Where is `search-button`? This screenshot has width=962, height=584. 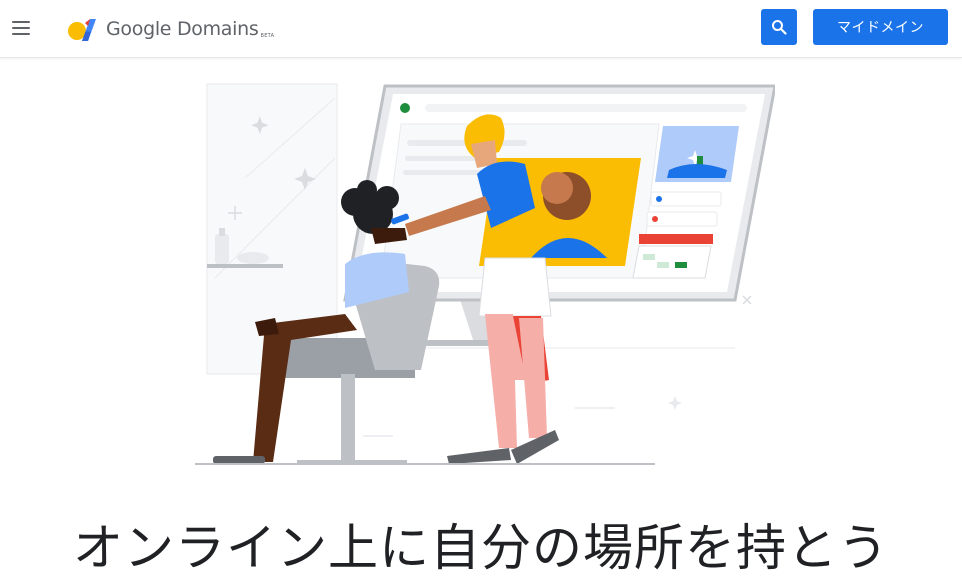
search-button is located at coordinates (779, 27).